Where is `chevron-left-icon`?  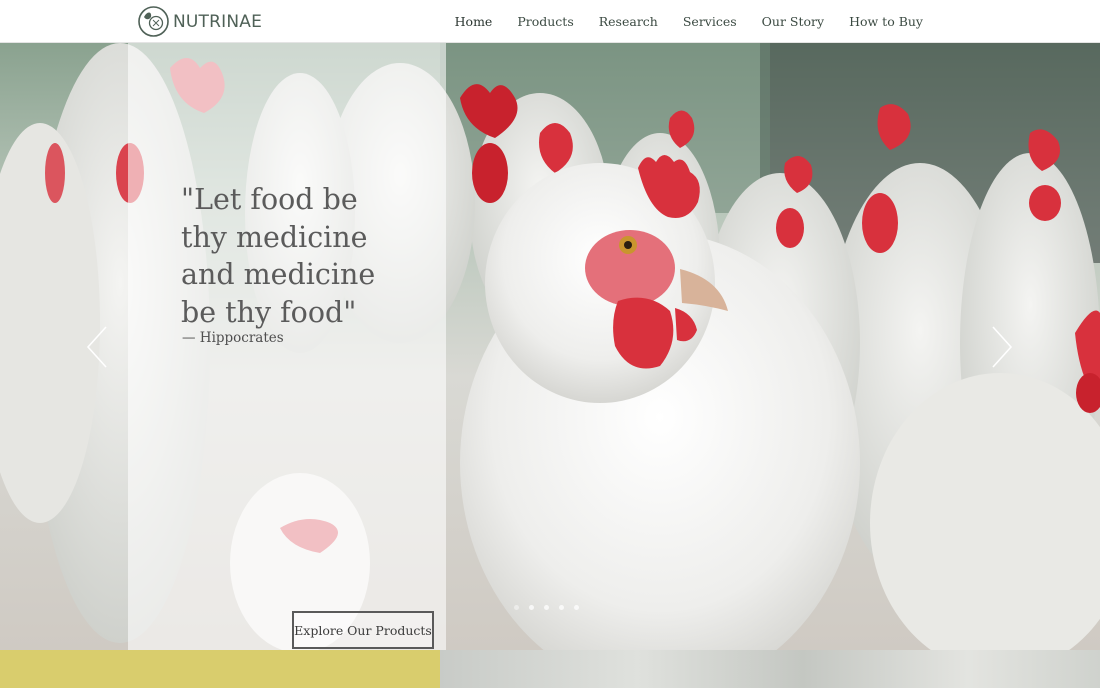 chevron-left-icon is located at coordinates (96, 347).